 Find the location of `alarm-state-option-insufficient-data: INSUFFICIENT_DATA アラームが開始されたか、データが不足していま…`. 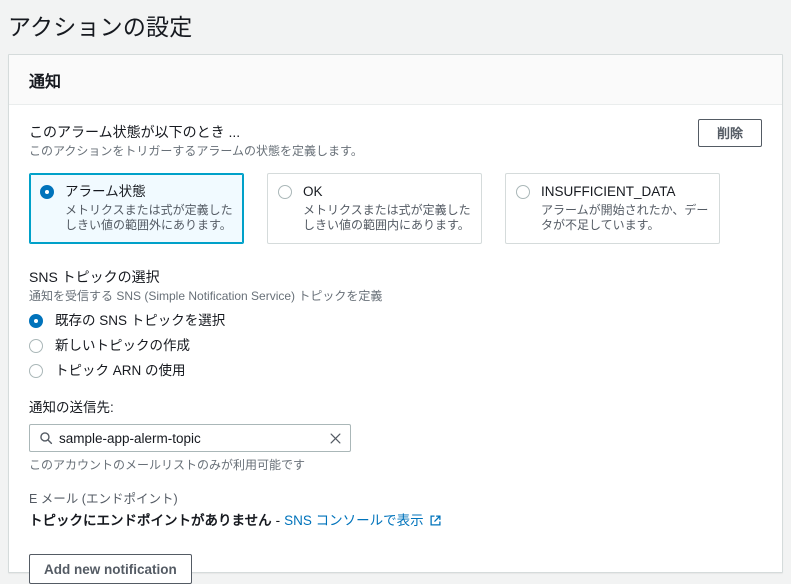

alarm-state-option-insufficient-data: INSUFFICIENT_DATA アラームが開始されたか、データが不足していま… is located at coordinates (612, 208).